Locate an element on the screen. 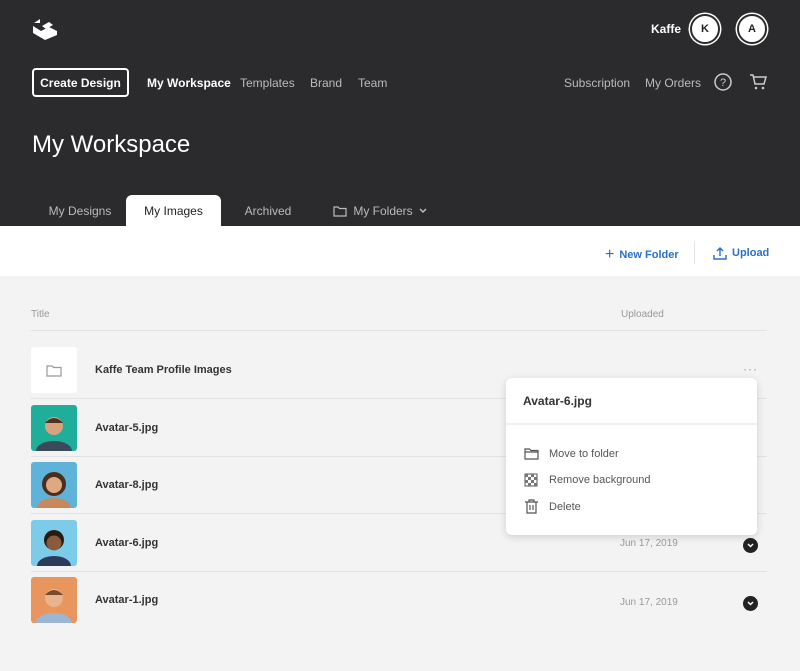  folder-thumbnail is located at coordinates (54, 370).